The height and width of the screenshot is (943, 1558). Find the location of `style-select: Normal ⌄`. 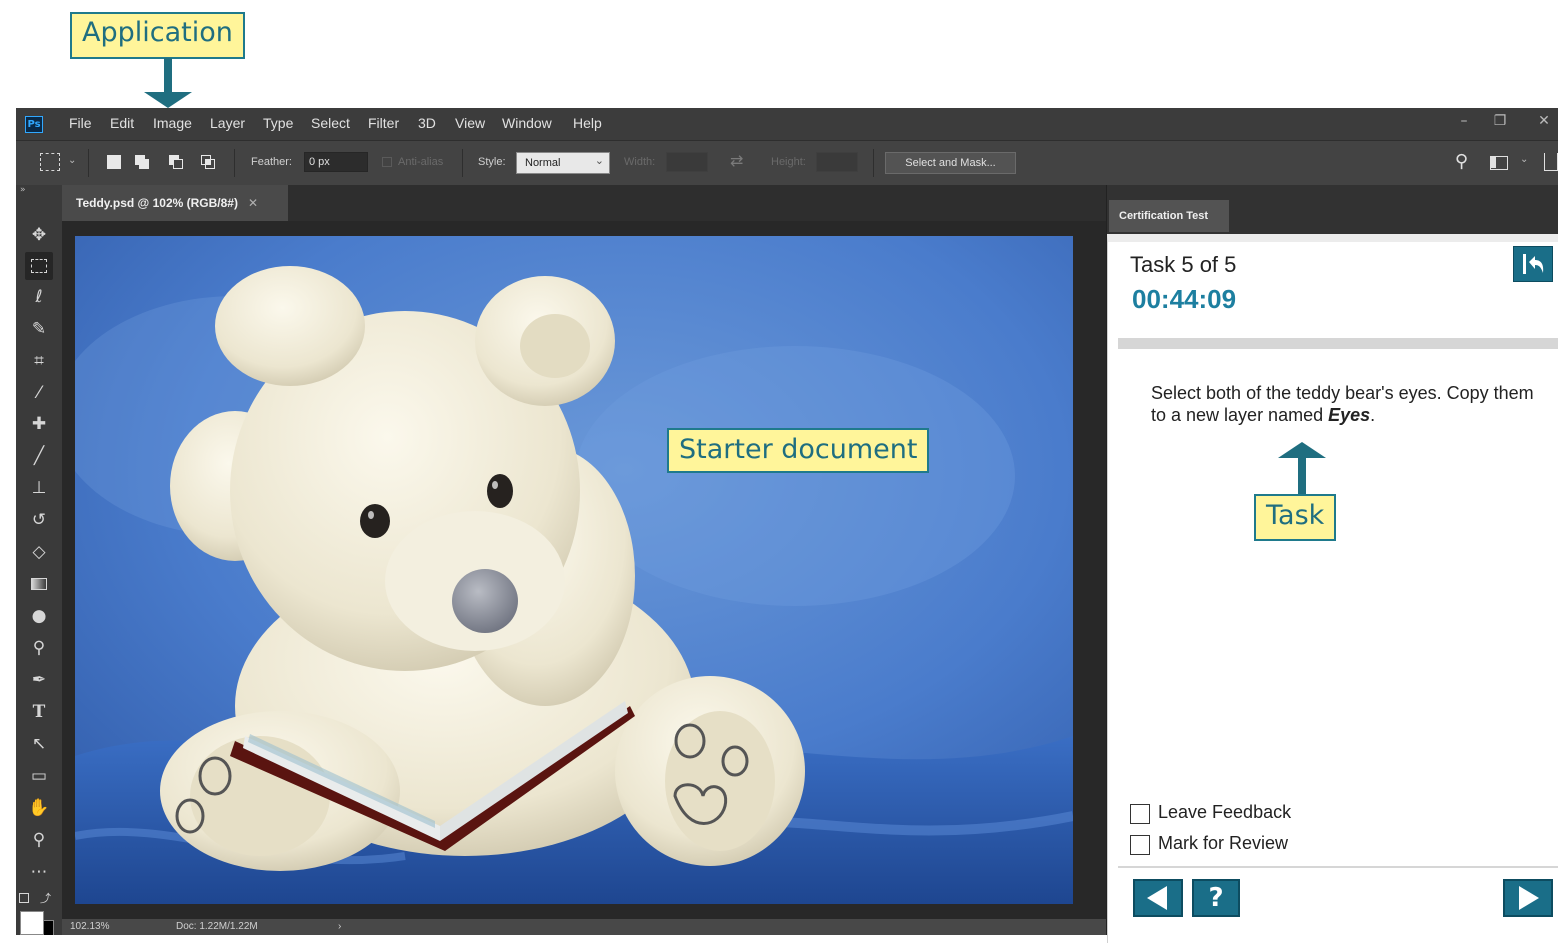

style-select: Normal ⌄ is located at coordinates (563, 163).